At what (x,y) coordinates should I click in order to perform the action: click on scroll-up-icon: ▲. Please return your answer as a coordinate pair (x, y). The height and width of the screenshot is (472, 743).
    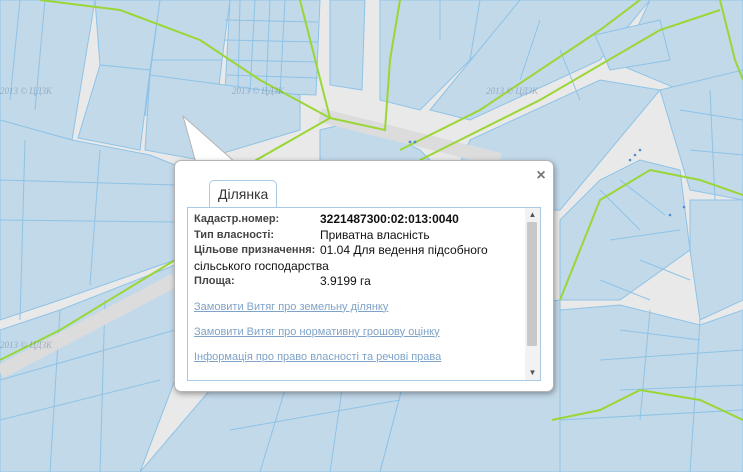
    Looking at the image, I should click on (532, 215).